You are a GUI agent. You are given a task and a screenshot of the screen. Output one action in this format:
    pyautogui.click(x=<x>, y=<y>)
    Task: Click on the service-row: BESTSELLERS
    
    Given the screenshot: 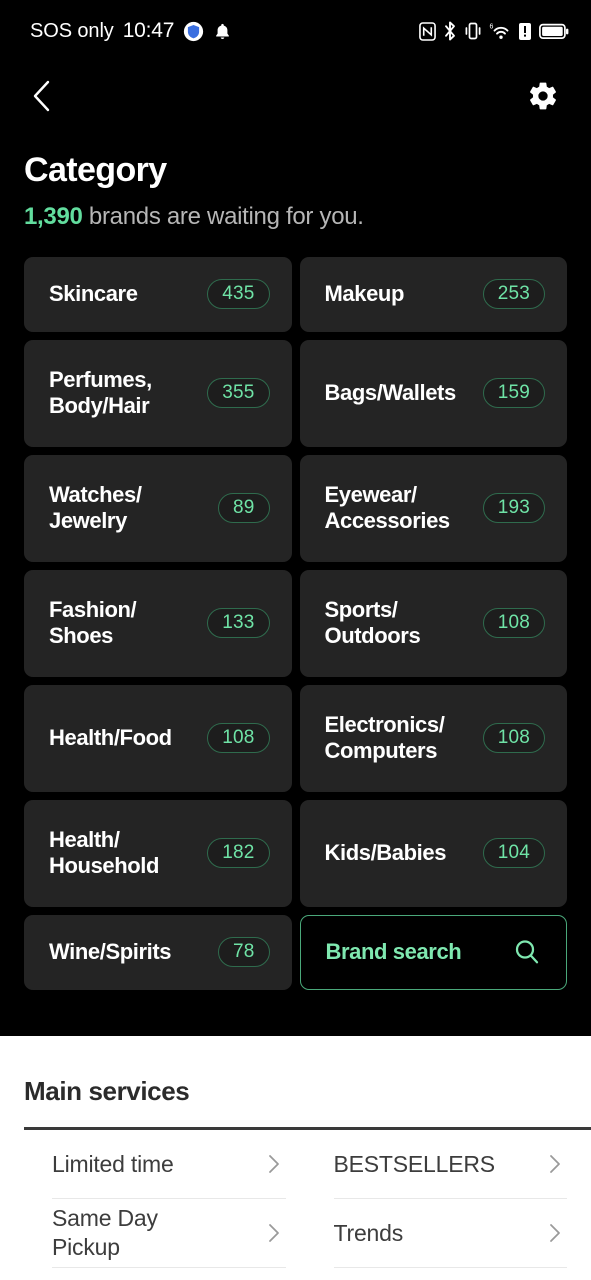 What is the action you would take?
    pyautogui.click(x=450, y=1164)
    